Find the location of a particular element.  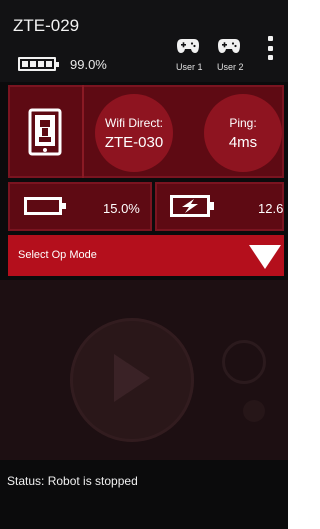

gamepad-user2-label: User 2 is located at coordinates (230, 67).